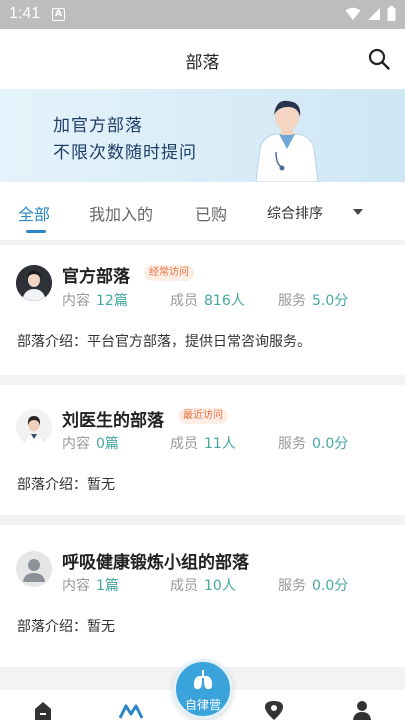  What do you see at coordinates (287, 141) in the screenshot?
I see `doctor-illustration` at bounding box center [287, 141].